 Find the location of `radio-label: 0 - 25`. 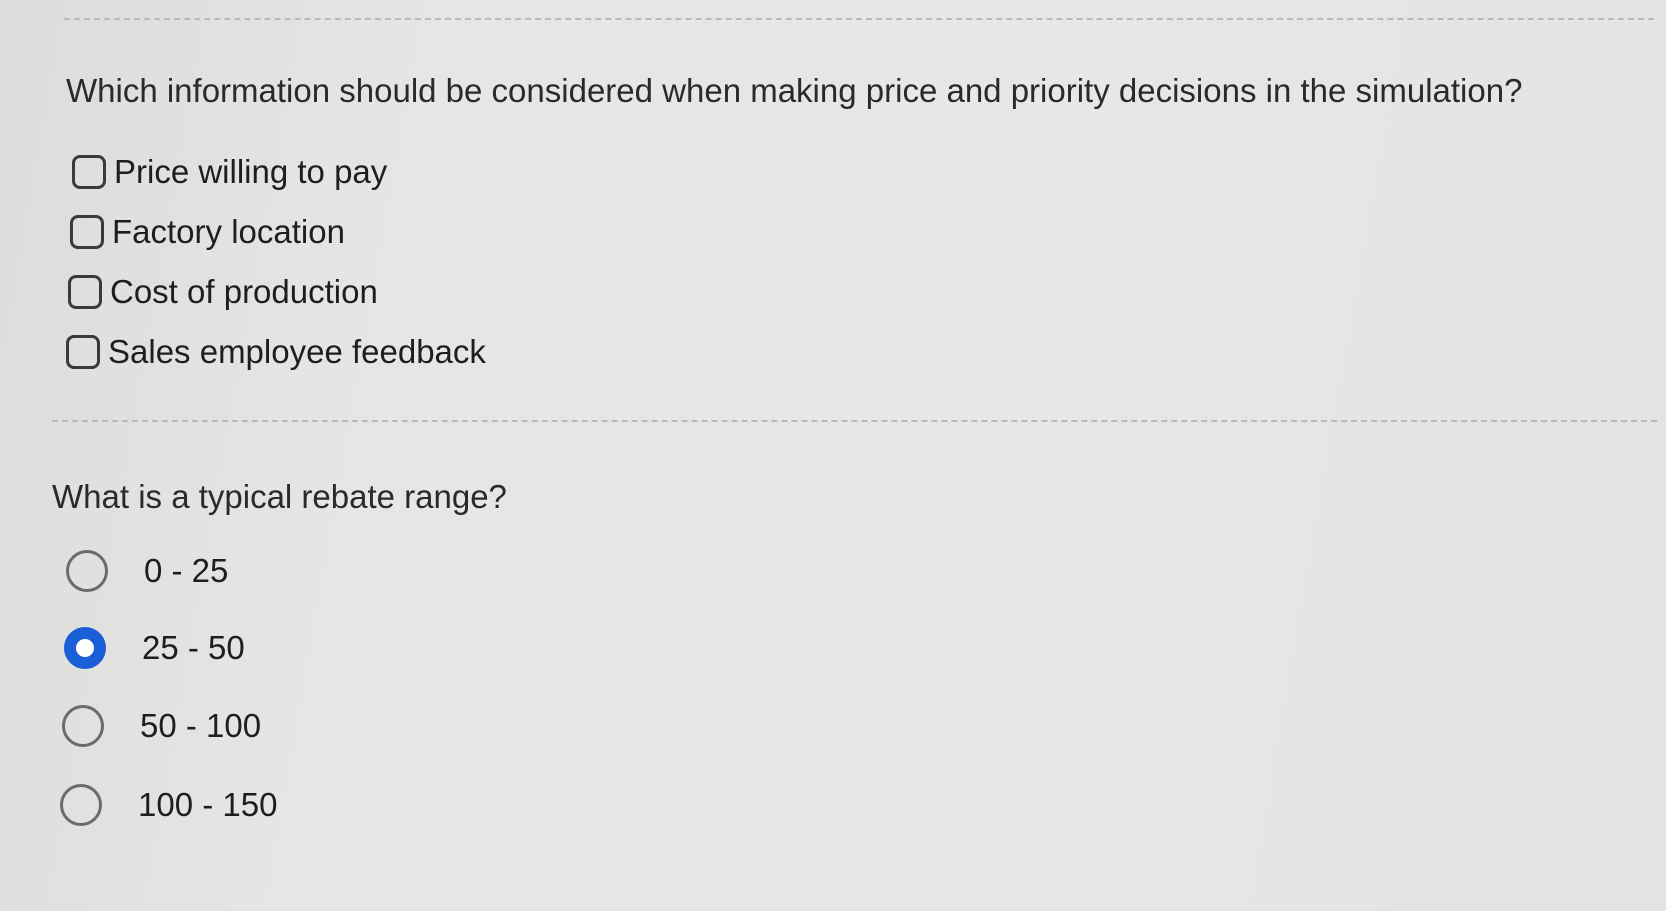

radio-label: 0 - 25 is located at coordinates (186, 570).